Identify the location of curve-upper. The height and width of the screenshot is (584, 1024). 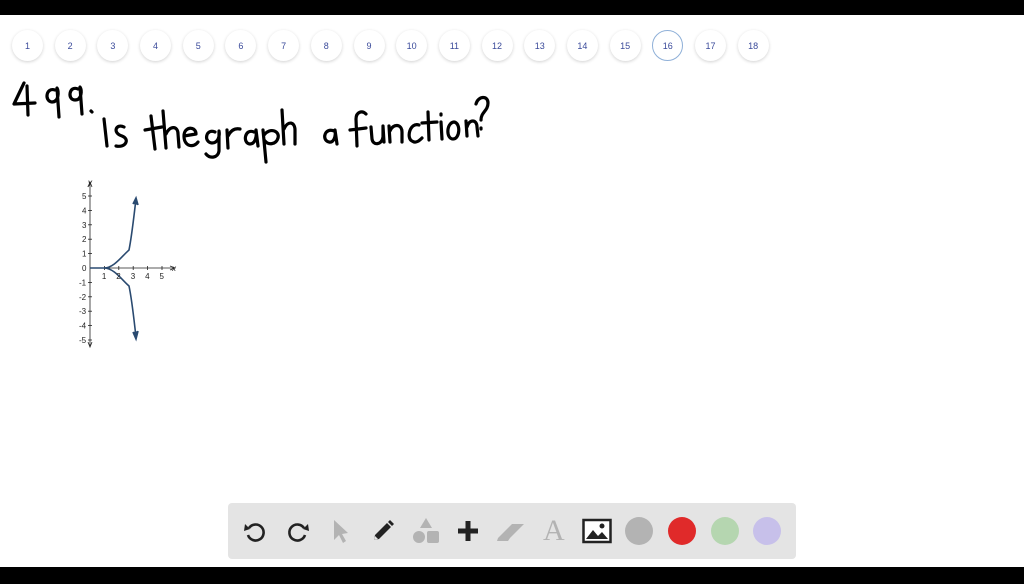
(114, 232).